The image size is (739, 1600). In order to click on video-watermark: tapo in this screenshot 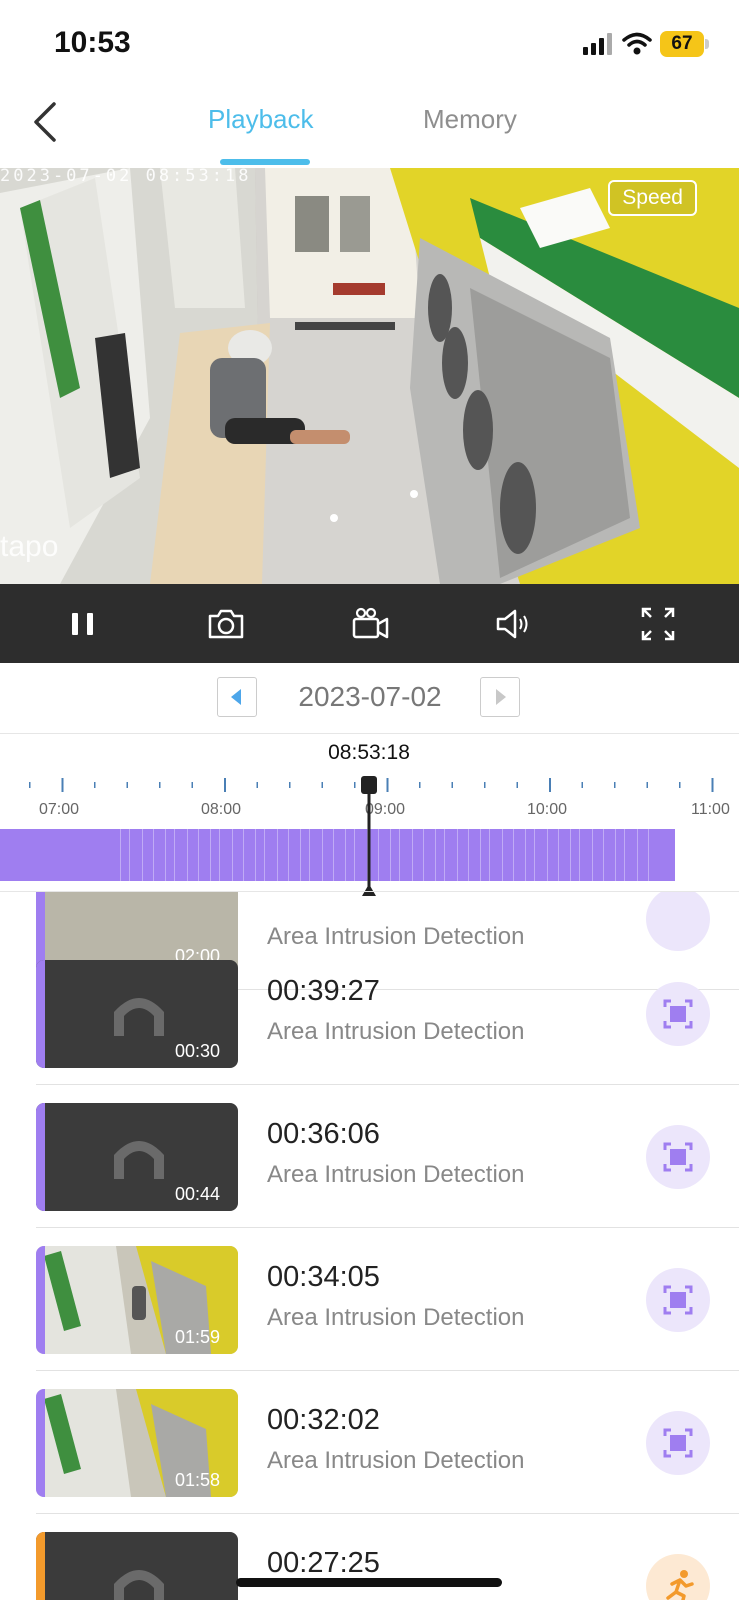, I will do `click(29, 546)`.